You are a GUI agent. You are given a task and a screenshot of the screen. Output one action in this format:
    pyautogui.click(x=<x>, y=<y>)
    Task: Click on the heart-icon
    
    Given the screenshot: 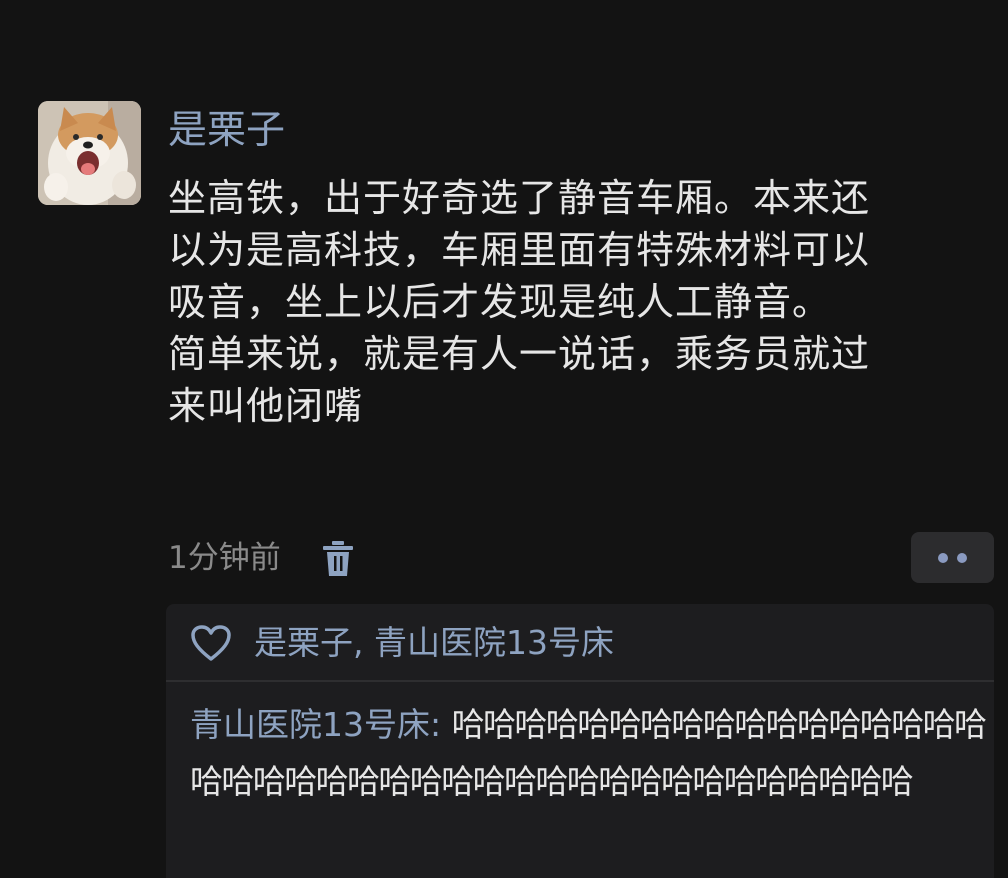 What is the action you would take?
    pyautogui.click(x=211, y=643)
    